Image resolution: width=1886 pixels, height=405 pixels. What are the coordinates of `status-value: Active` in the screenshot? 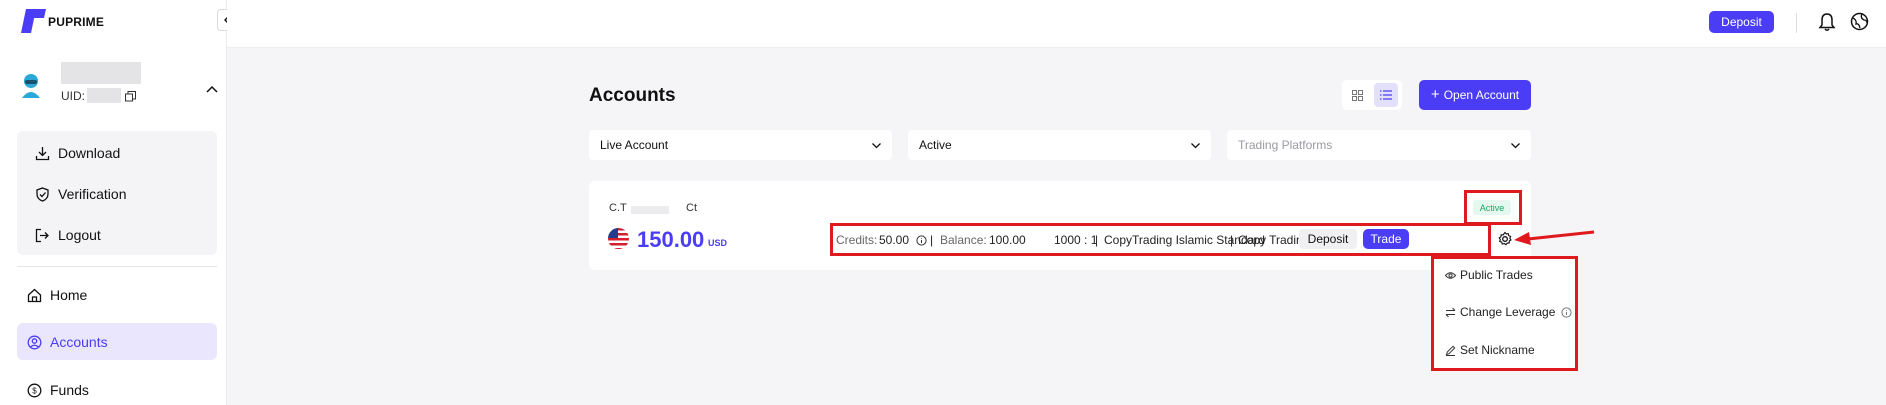 It's located at (935, 145).